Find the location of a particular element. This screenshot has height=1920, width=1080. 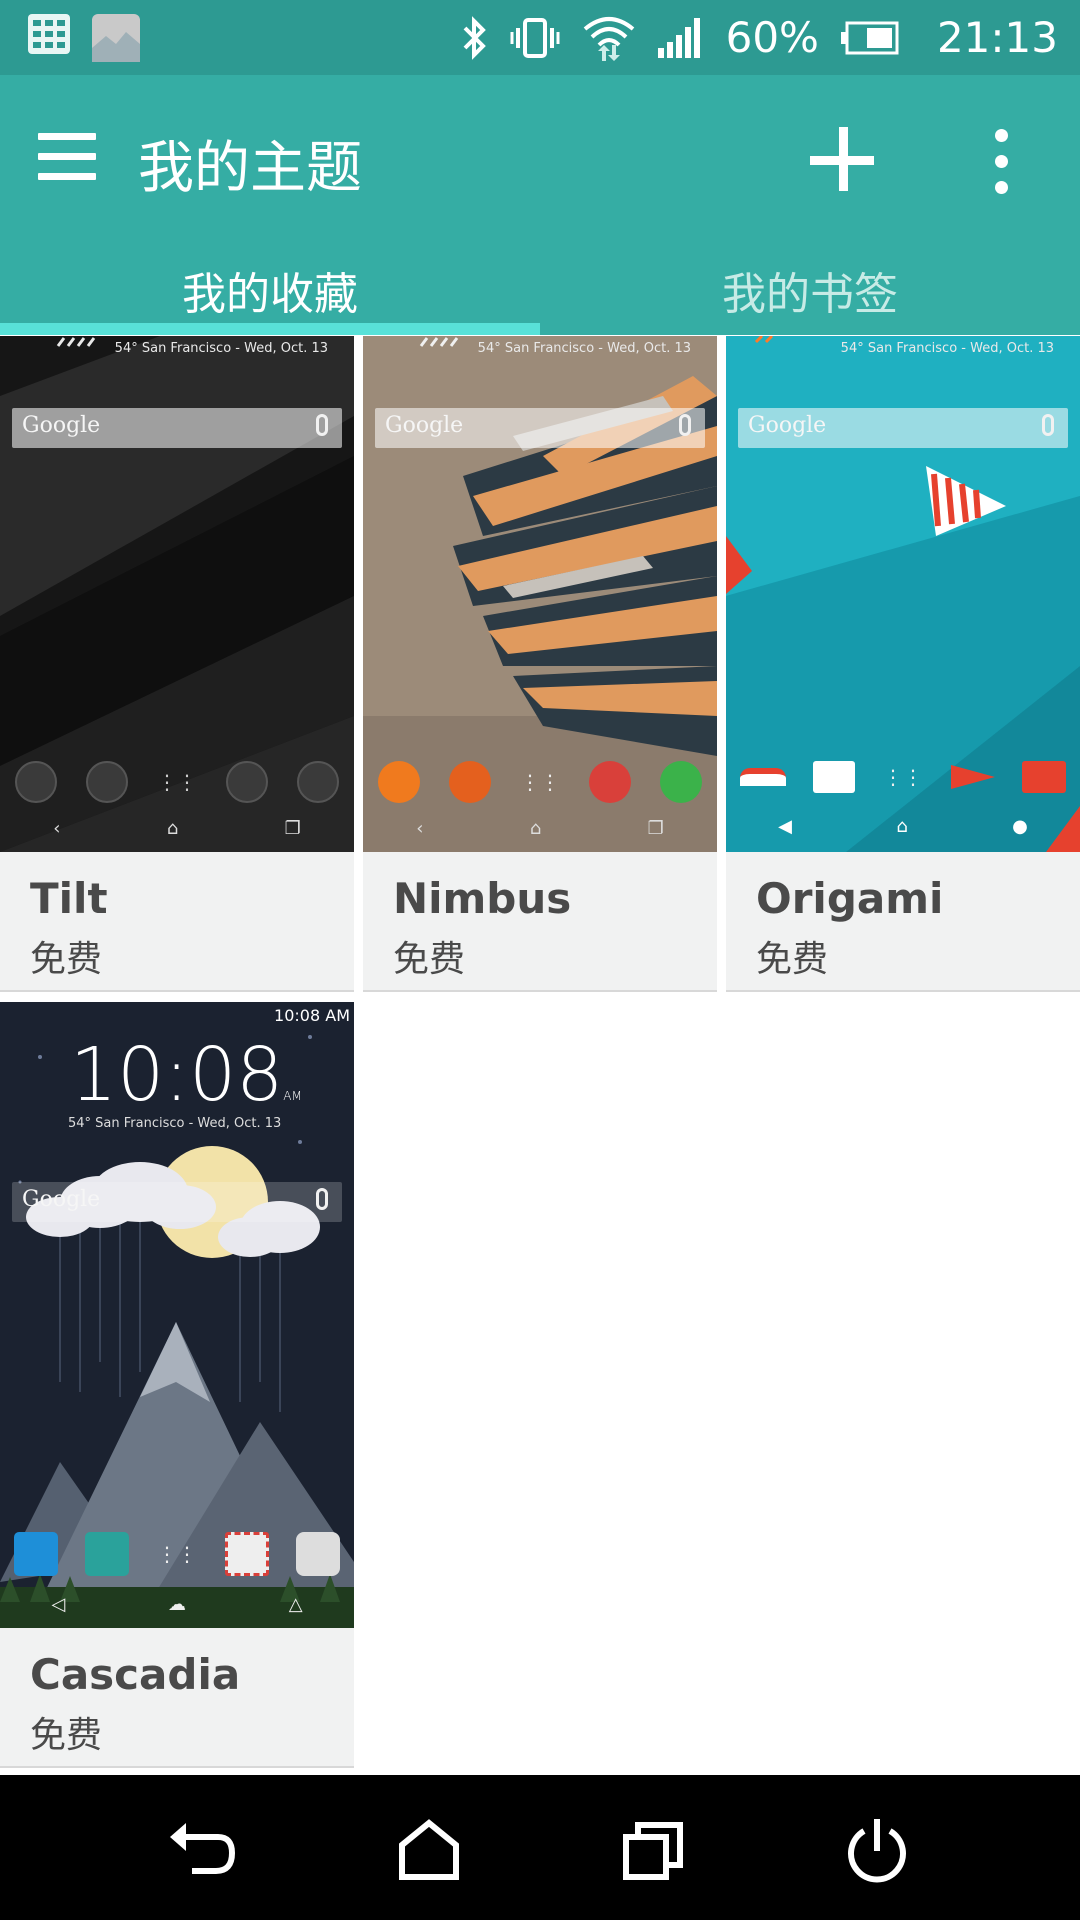

theme-name: Nimbus is located at coordinates (482, 898).